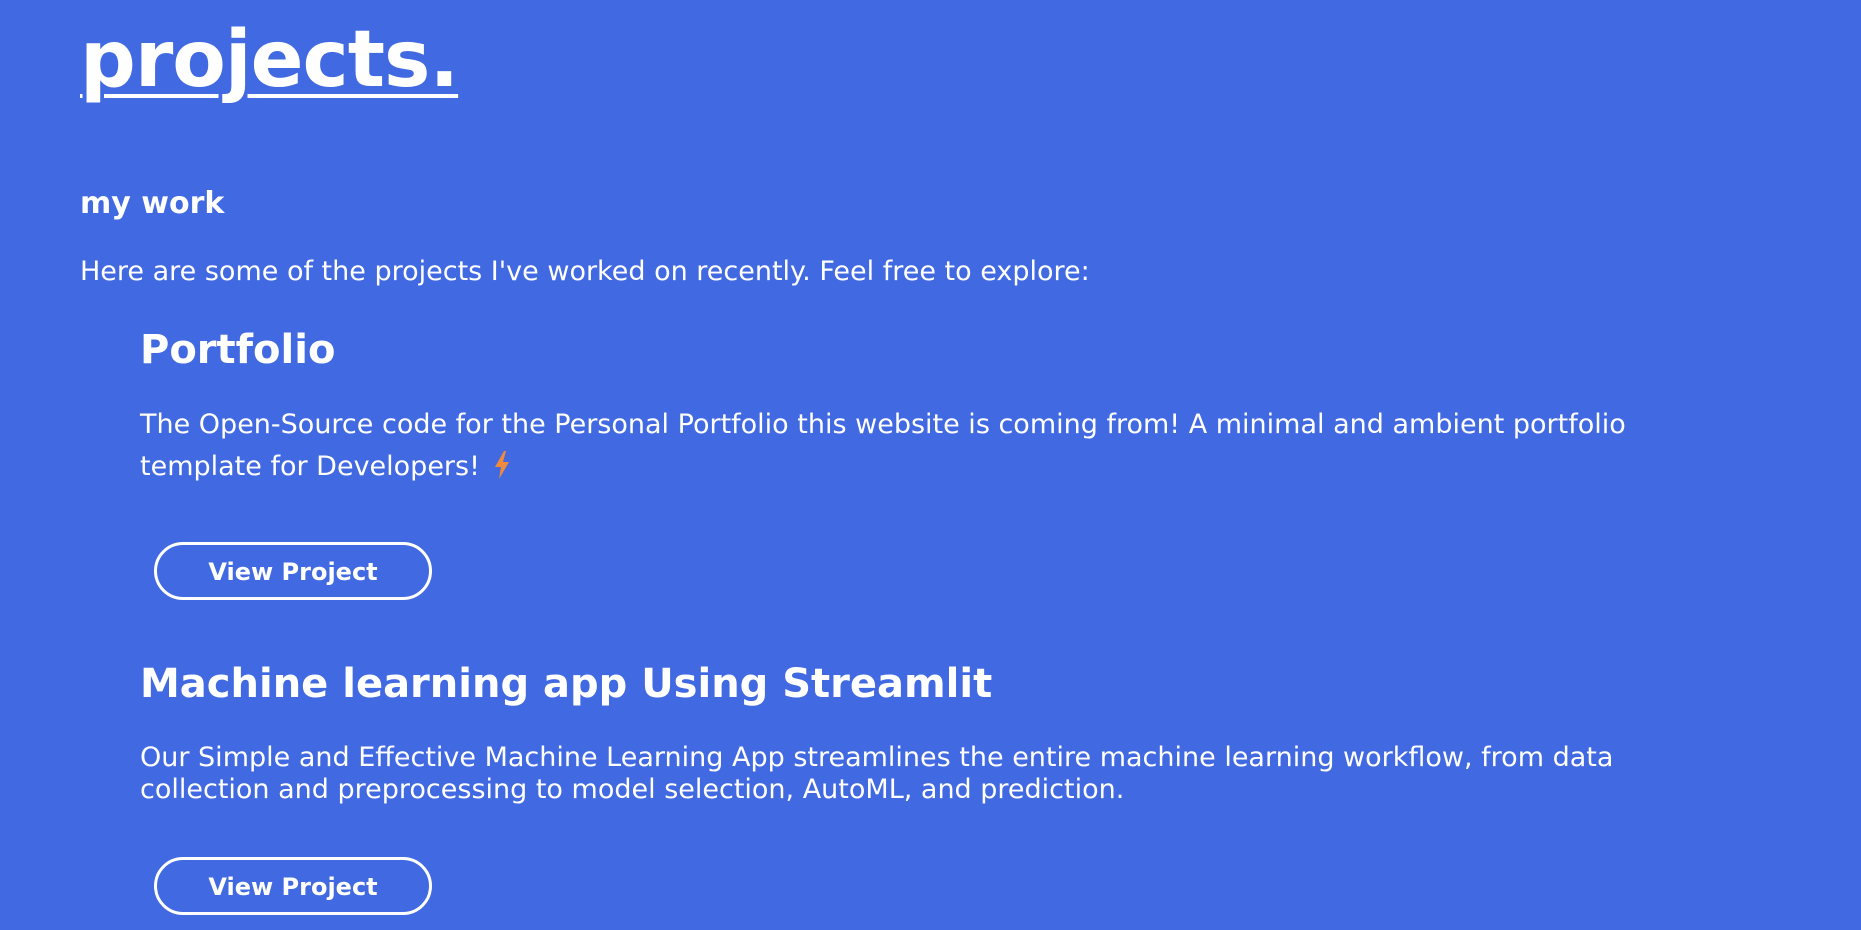  I want to click on page-title: projects., so click(269, 60).